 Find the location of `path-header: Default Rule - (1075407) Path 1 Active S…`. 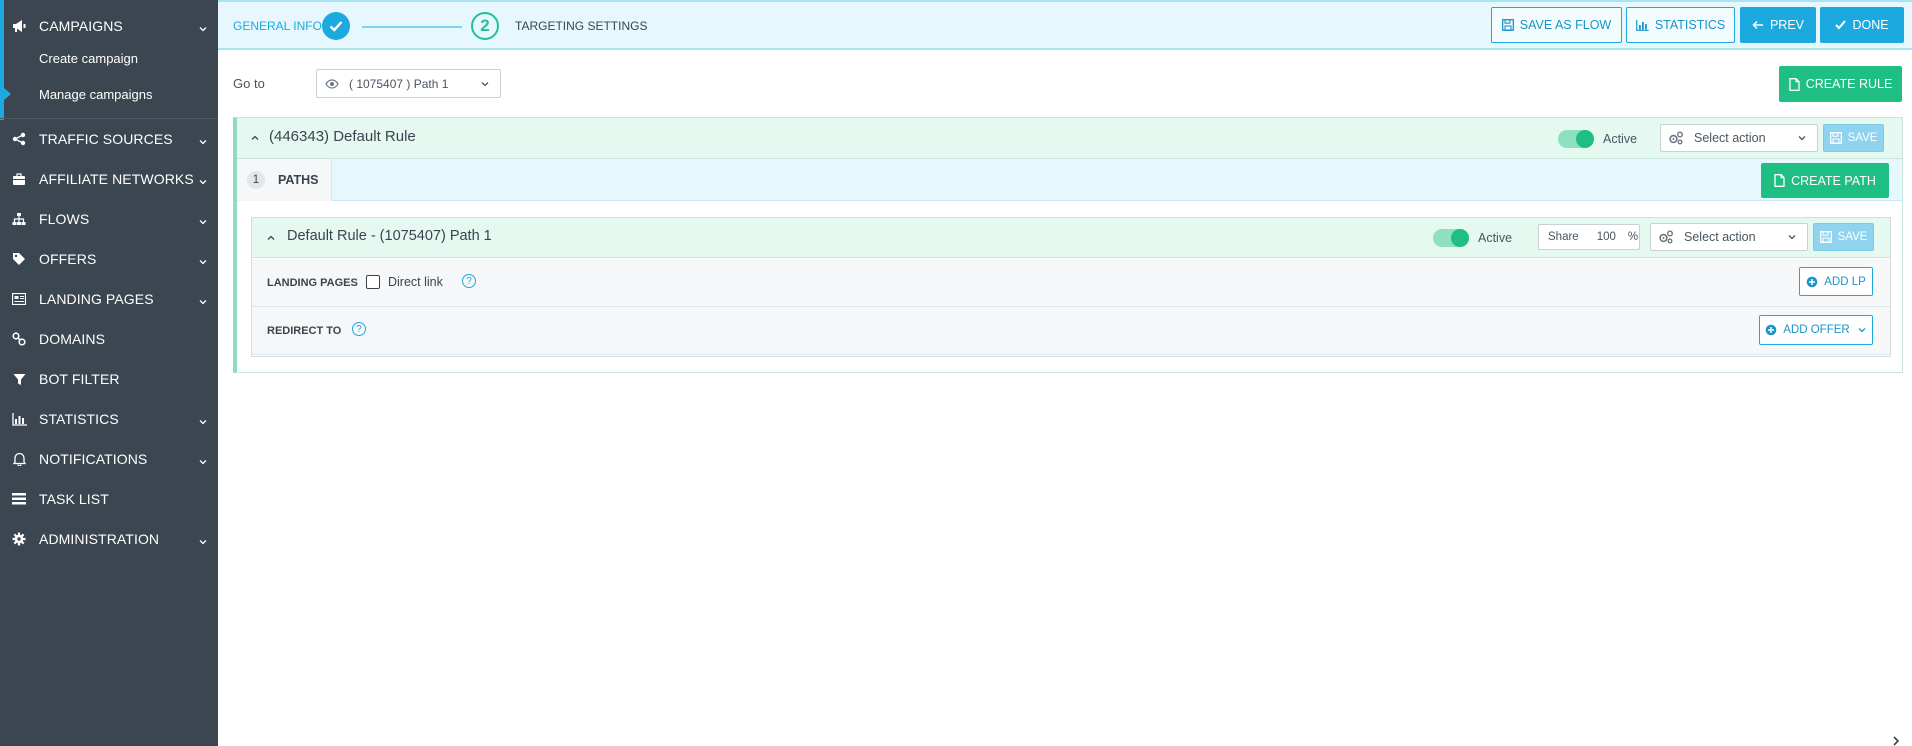

path-header: Default Rule - (1075407) Path 1 Active S… is located at coordinates (1071, 238).